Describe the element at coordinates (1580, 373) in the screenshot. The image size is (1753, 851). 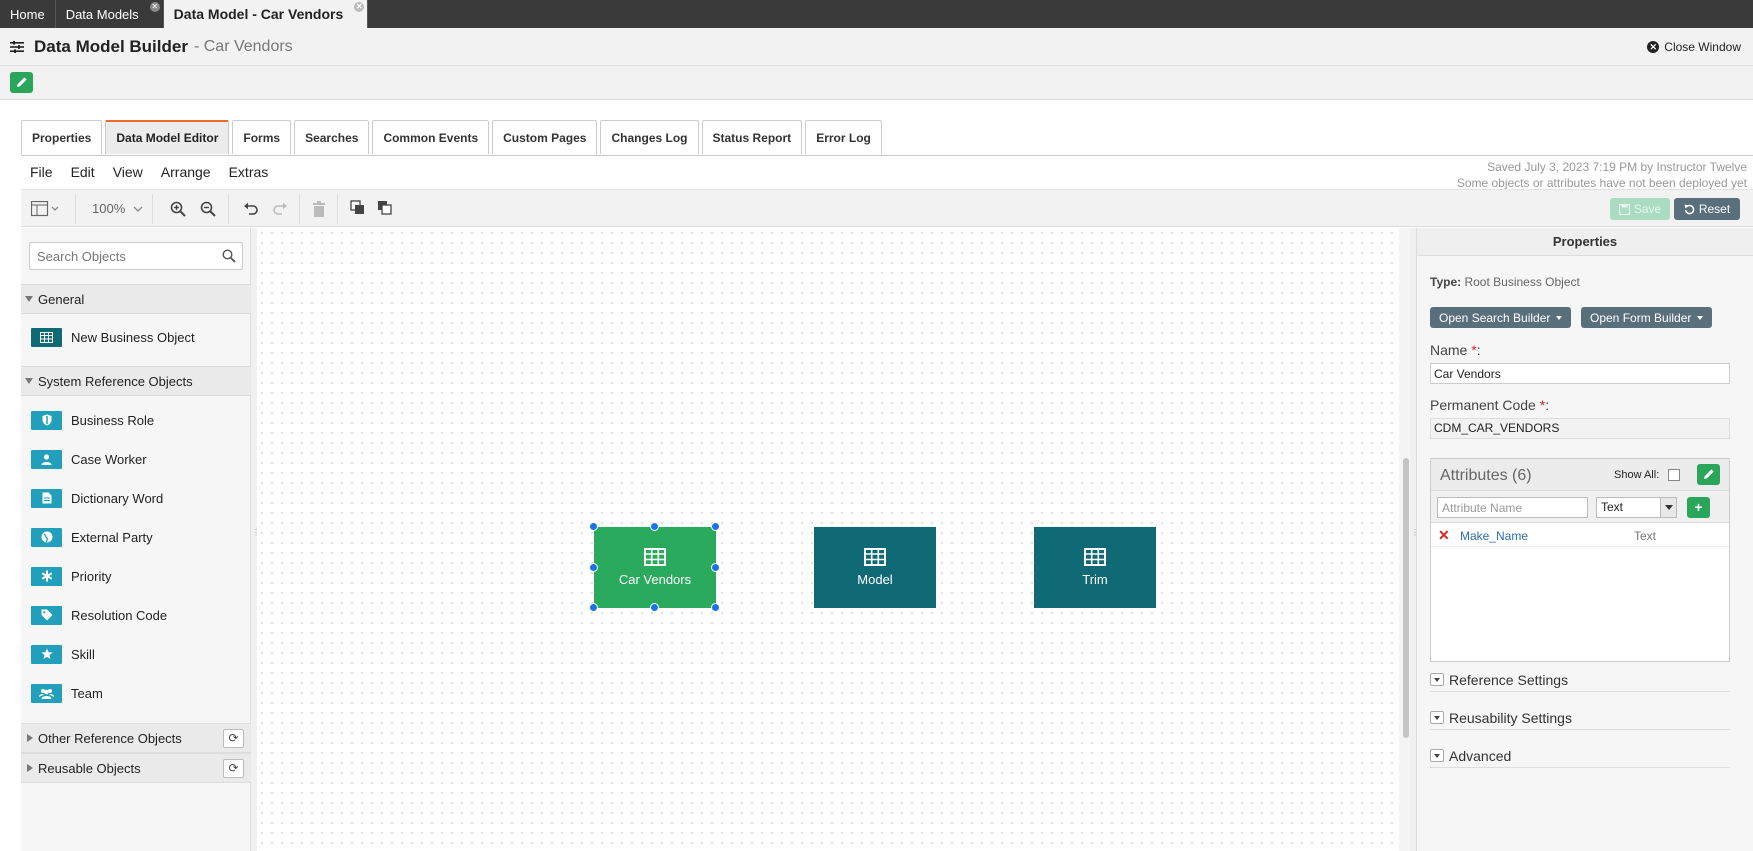
I see `name-field` at that location.